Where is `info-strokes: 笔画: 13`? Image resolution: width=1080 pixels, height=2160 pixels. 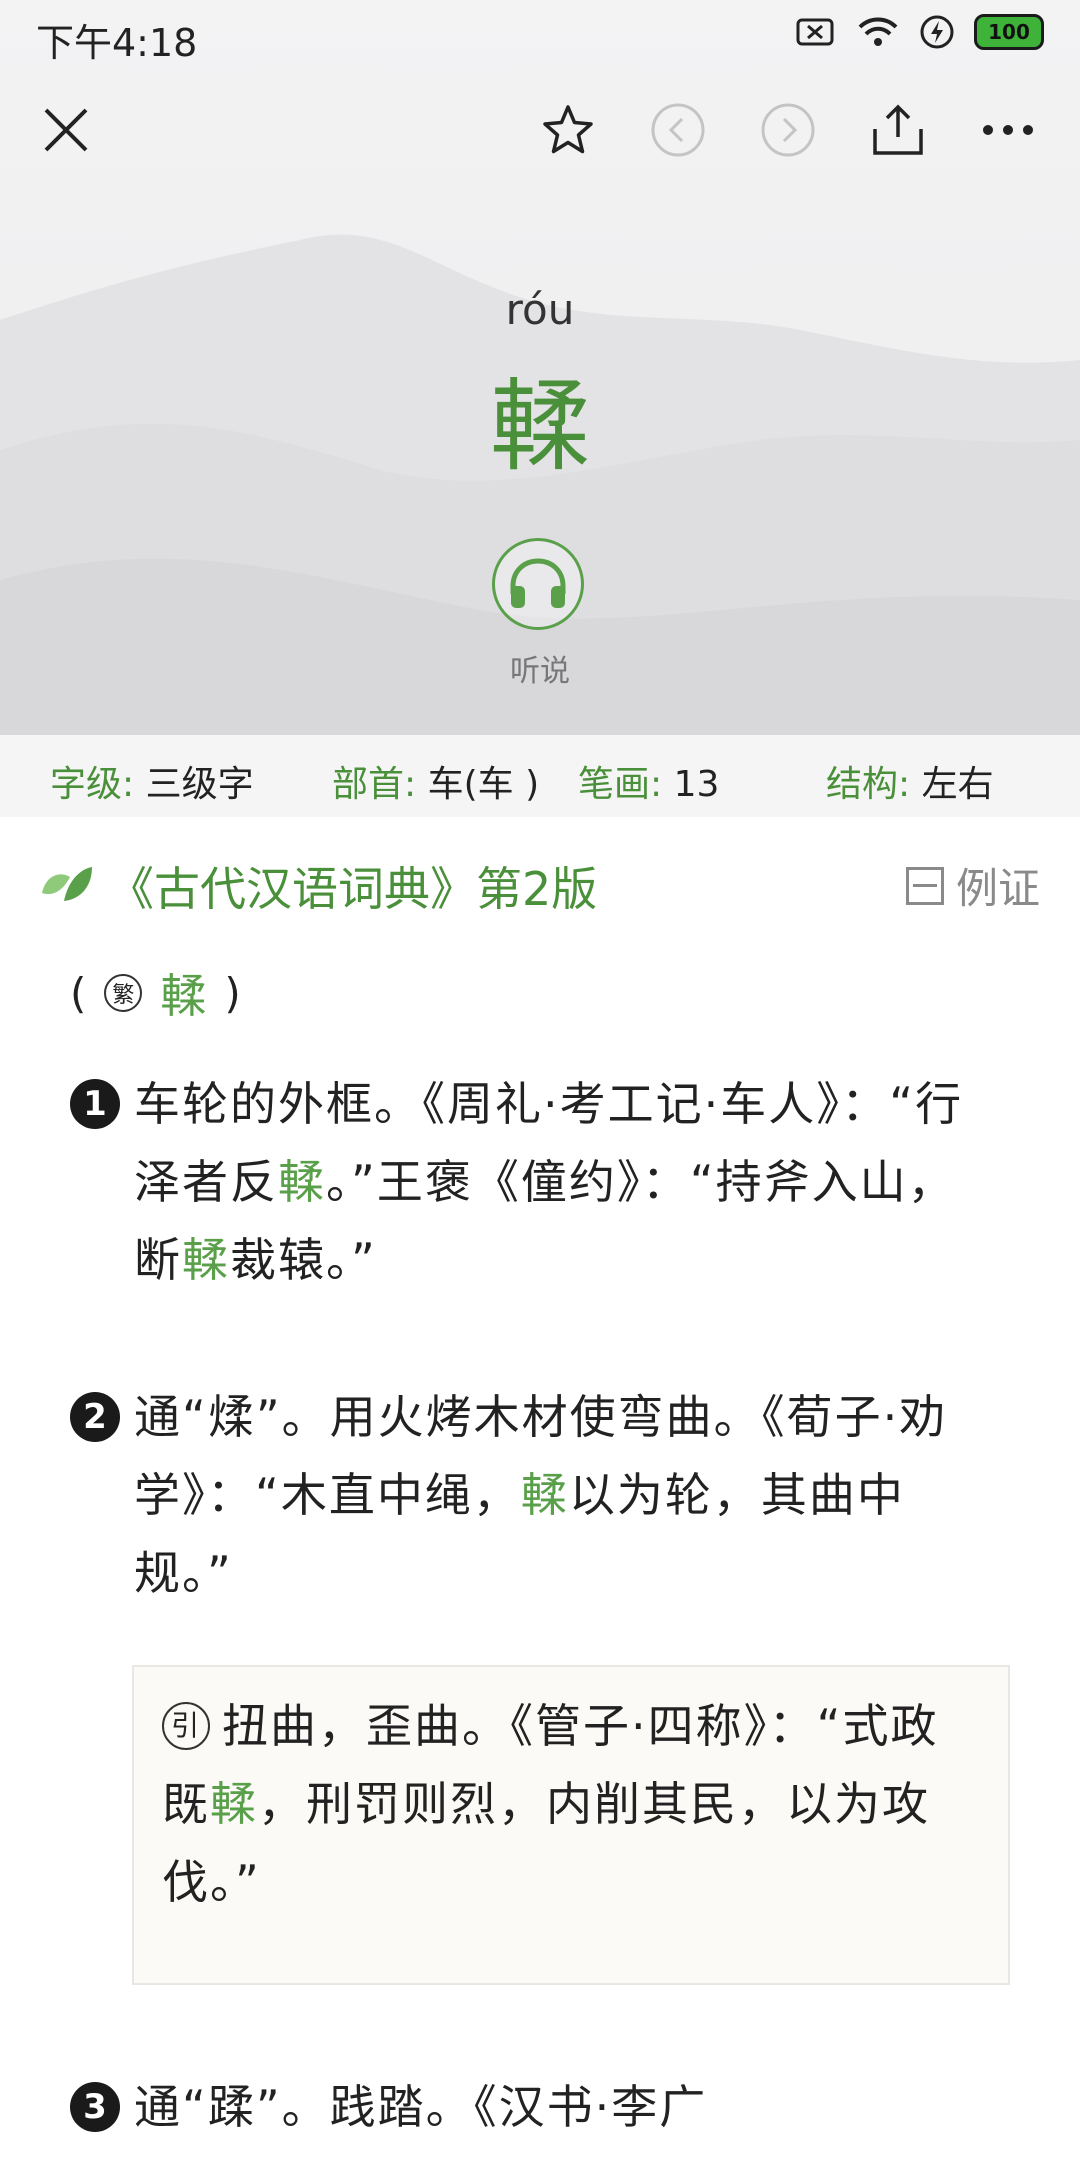 info-strokes: 笔画: 13 is located at coordinates (648, 781).